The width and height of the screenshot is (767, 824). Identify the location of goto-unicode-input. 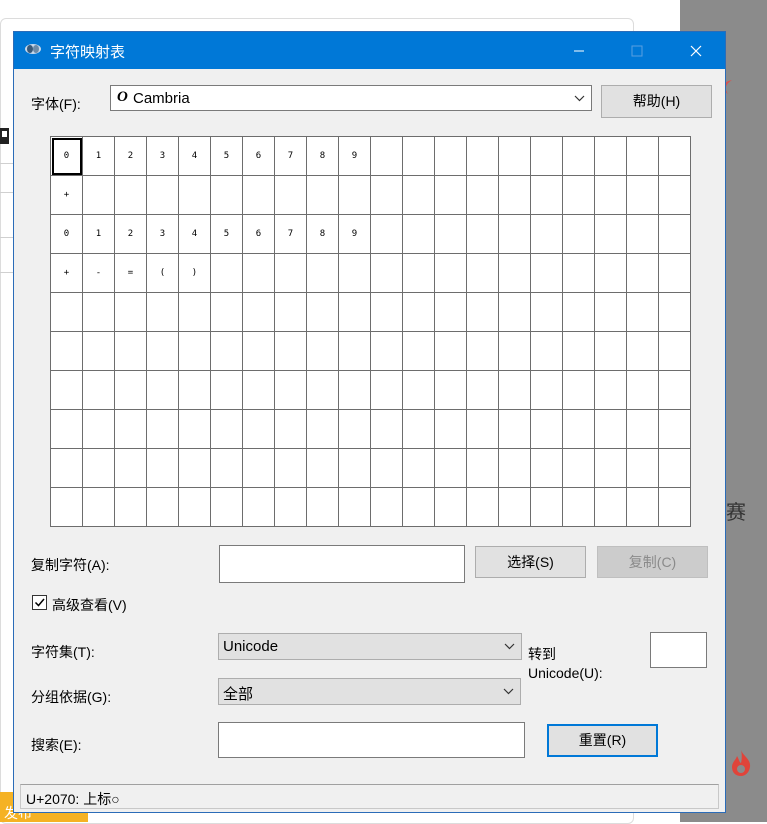
(678, 650).